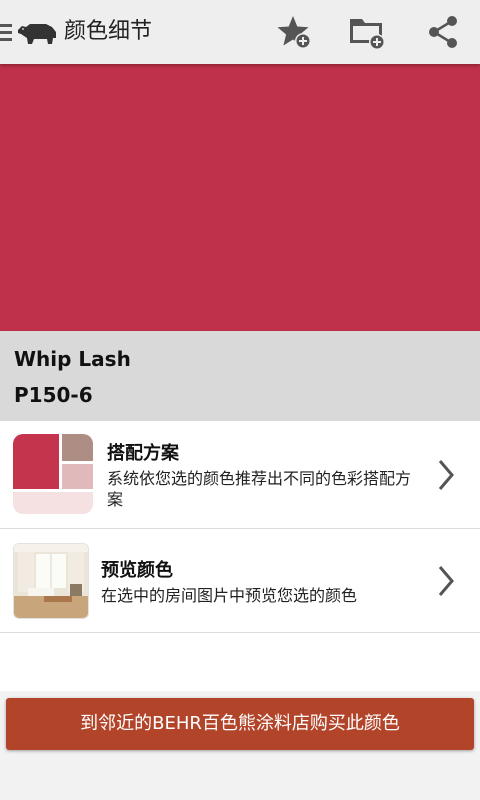  Describe the element at coordinates (143, 453) in the screenshot. I see `coordinating-colors-title: 搭配方案` at that location.